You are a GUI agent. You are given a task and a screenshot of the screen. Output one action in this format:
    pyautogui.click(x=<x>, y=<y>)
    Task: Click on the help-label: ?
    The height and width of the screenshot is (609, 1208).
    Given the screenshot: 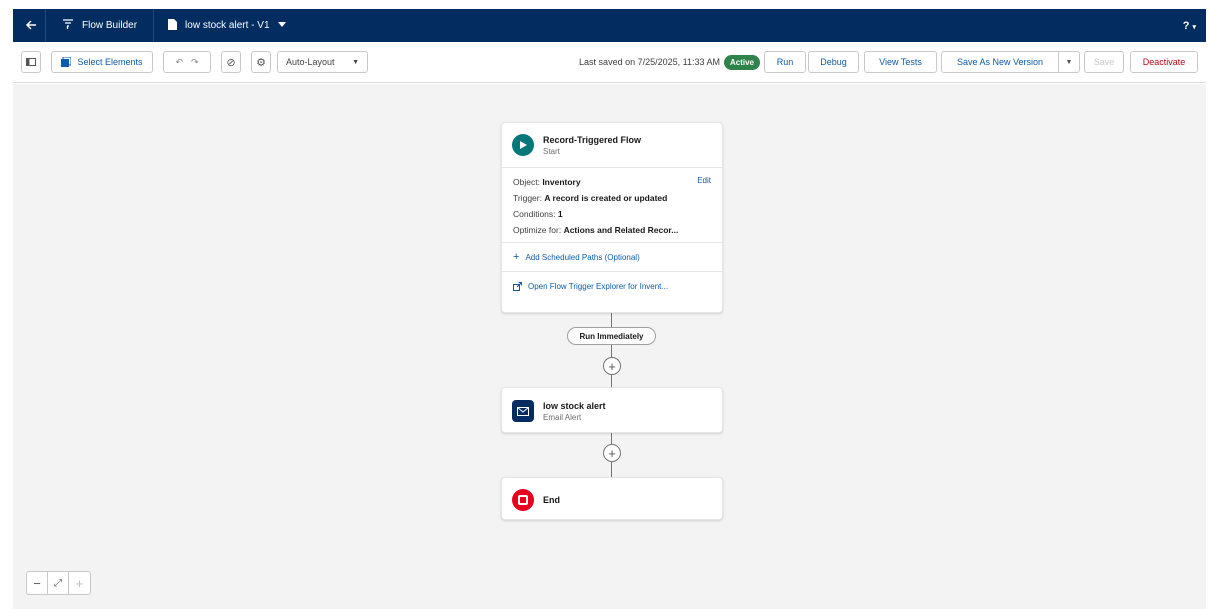 What is the action you would take?
    pyautogui.click(x=1186, y=25)
    